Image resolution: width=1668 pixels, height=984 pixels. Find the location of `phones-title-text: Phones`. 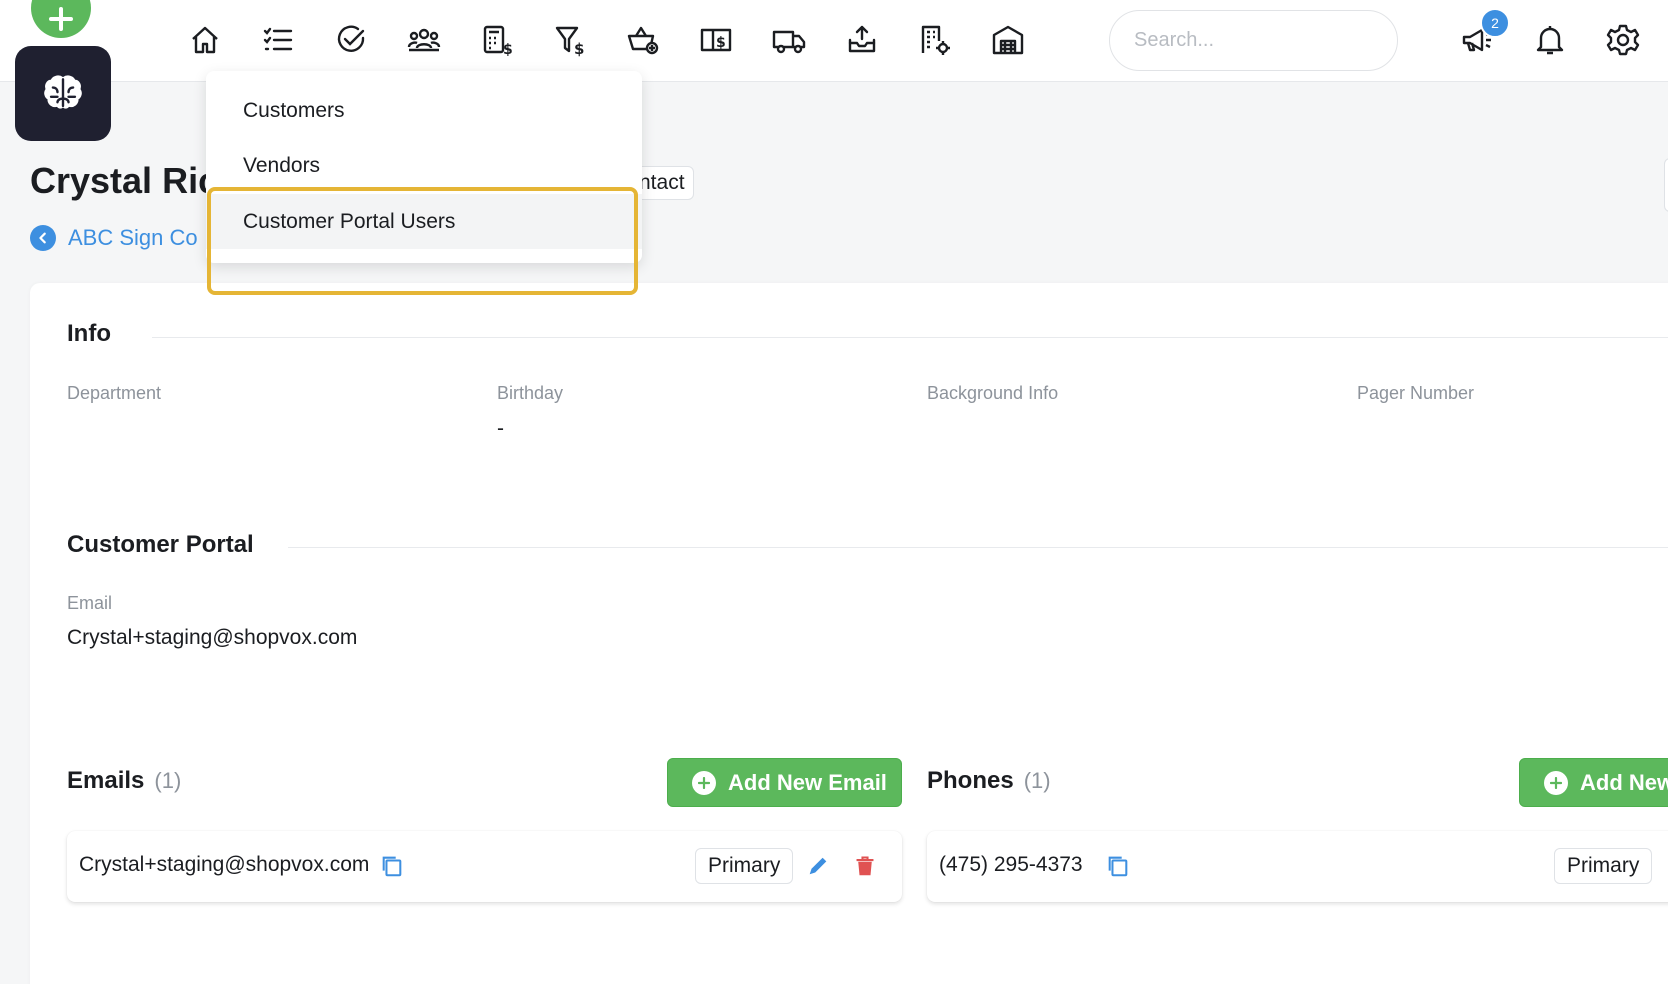

phones-title-text: Phones is located at coordinates (970, 780).